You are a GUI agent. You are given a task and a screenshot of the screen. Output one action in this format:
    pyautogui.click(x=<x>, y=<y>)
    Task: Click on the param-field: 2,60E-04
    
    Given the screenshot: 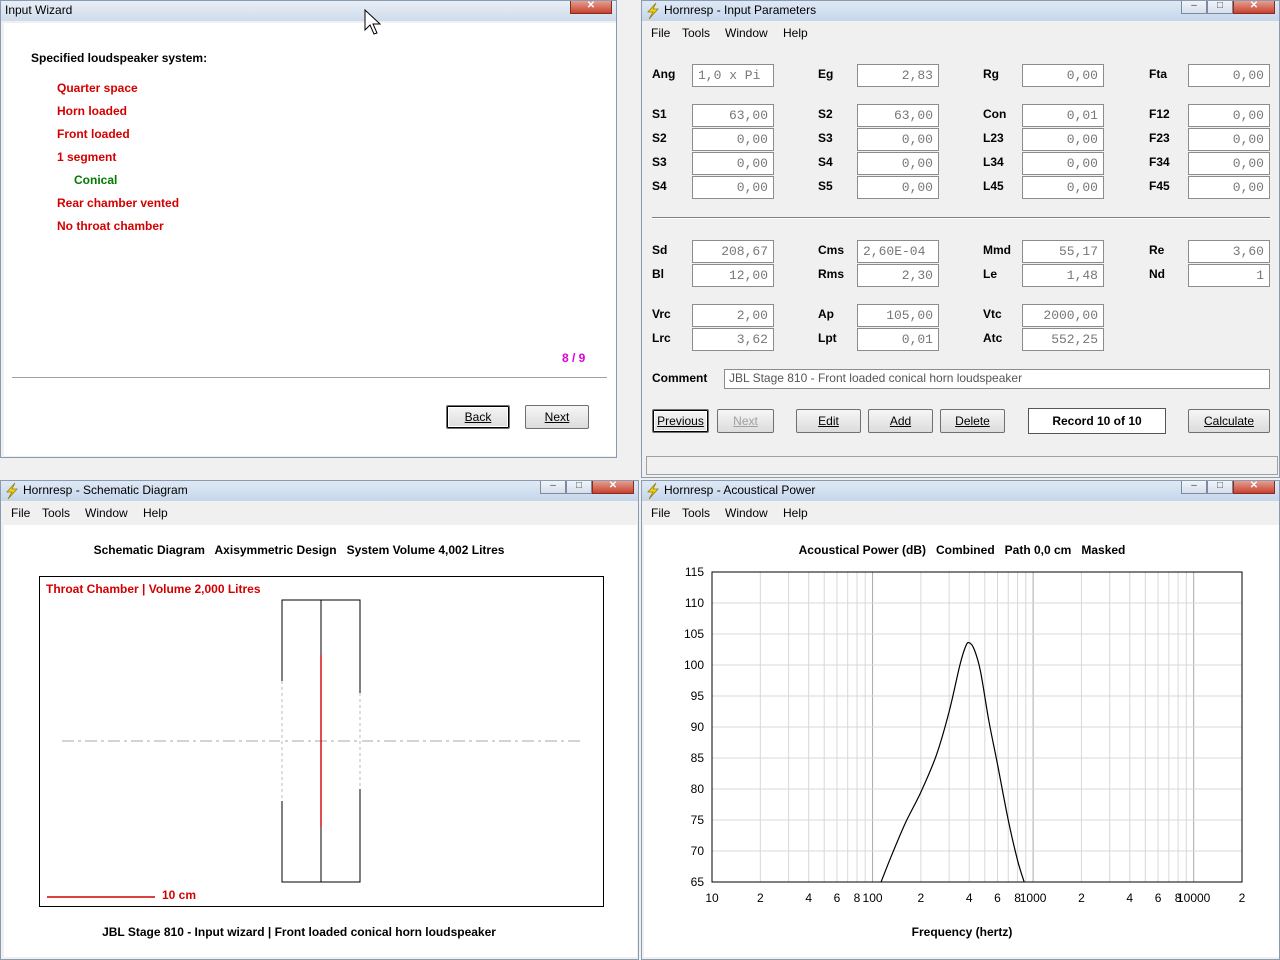 What is the action you would take?
    pyautogui.click(x=898, y=251)
    